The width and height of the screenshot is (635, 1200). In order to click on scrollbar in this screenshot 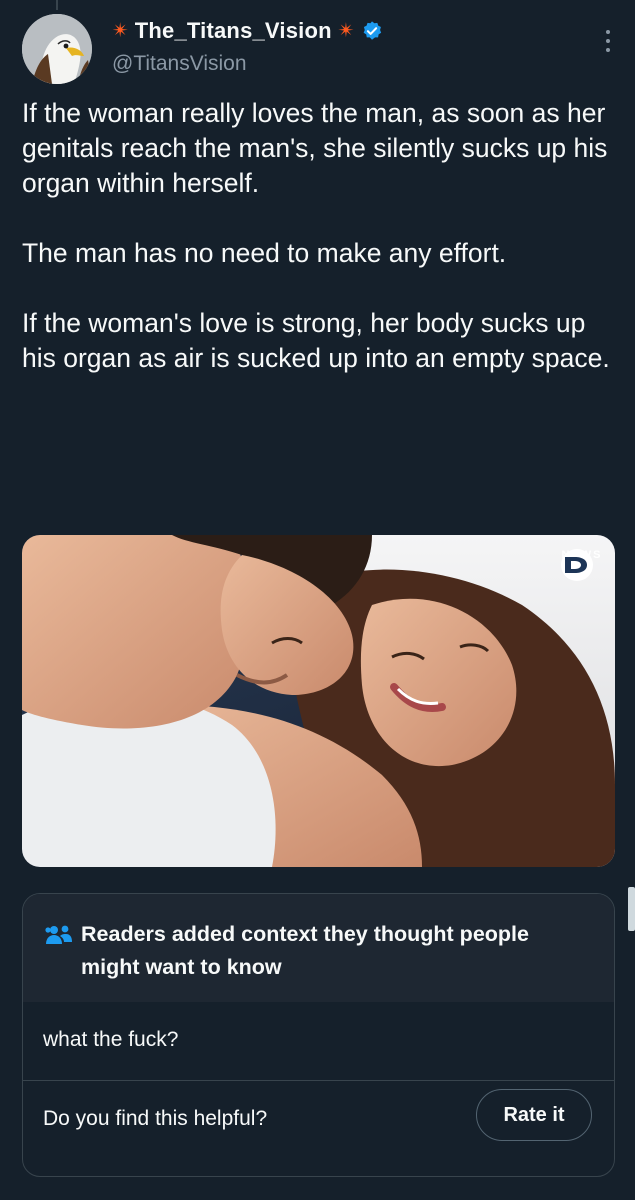, I will do `click(631, 909)`.